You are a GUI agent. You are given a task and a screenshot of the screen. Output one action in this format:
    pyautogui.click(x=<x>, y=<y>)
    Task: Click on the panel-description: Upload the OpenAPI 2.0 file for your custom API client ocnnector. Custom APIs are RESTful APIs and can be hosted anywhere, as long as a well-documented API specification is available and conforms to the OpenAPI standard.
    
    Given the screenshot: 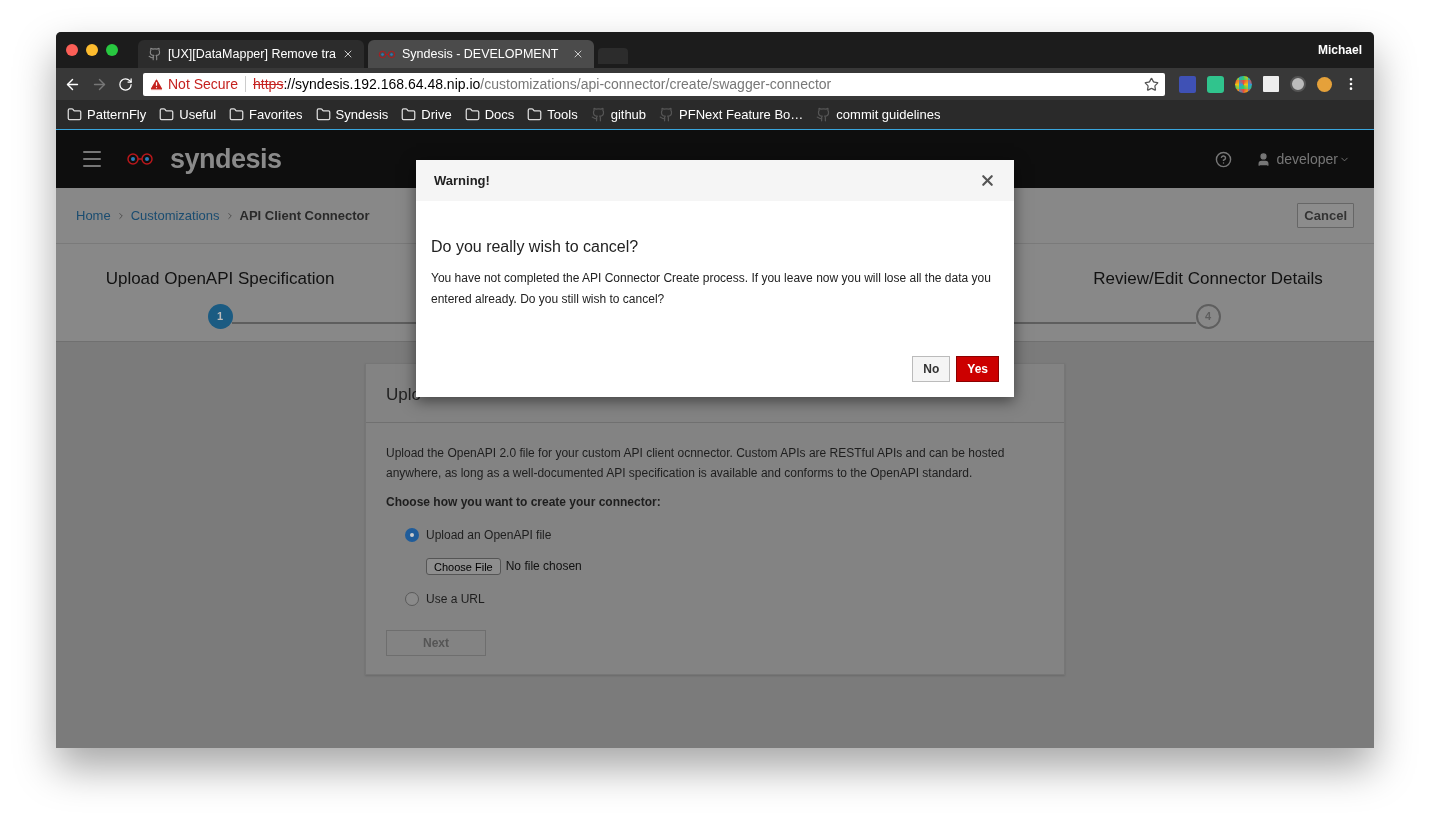 What is the action you would take?
    pyautogui.click(x=696, y=463)
    